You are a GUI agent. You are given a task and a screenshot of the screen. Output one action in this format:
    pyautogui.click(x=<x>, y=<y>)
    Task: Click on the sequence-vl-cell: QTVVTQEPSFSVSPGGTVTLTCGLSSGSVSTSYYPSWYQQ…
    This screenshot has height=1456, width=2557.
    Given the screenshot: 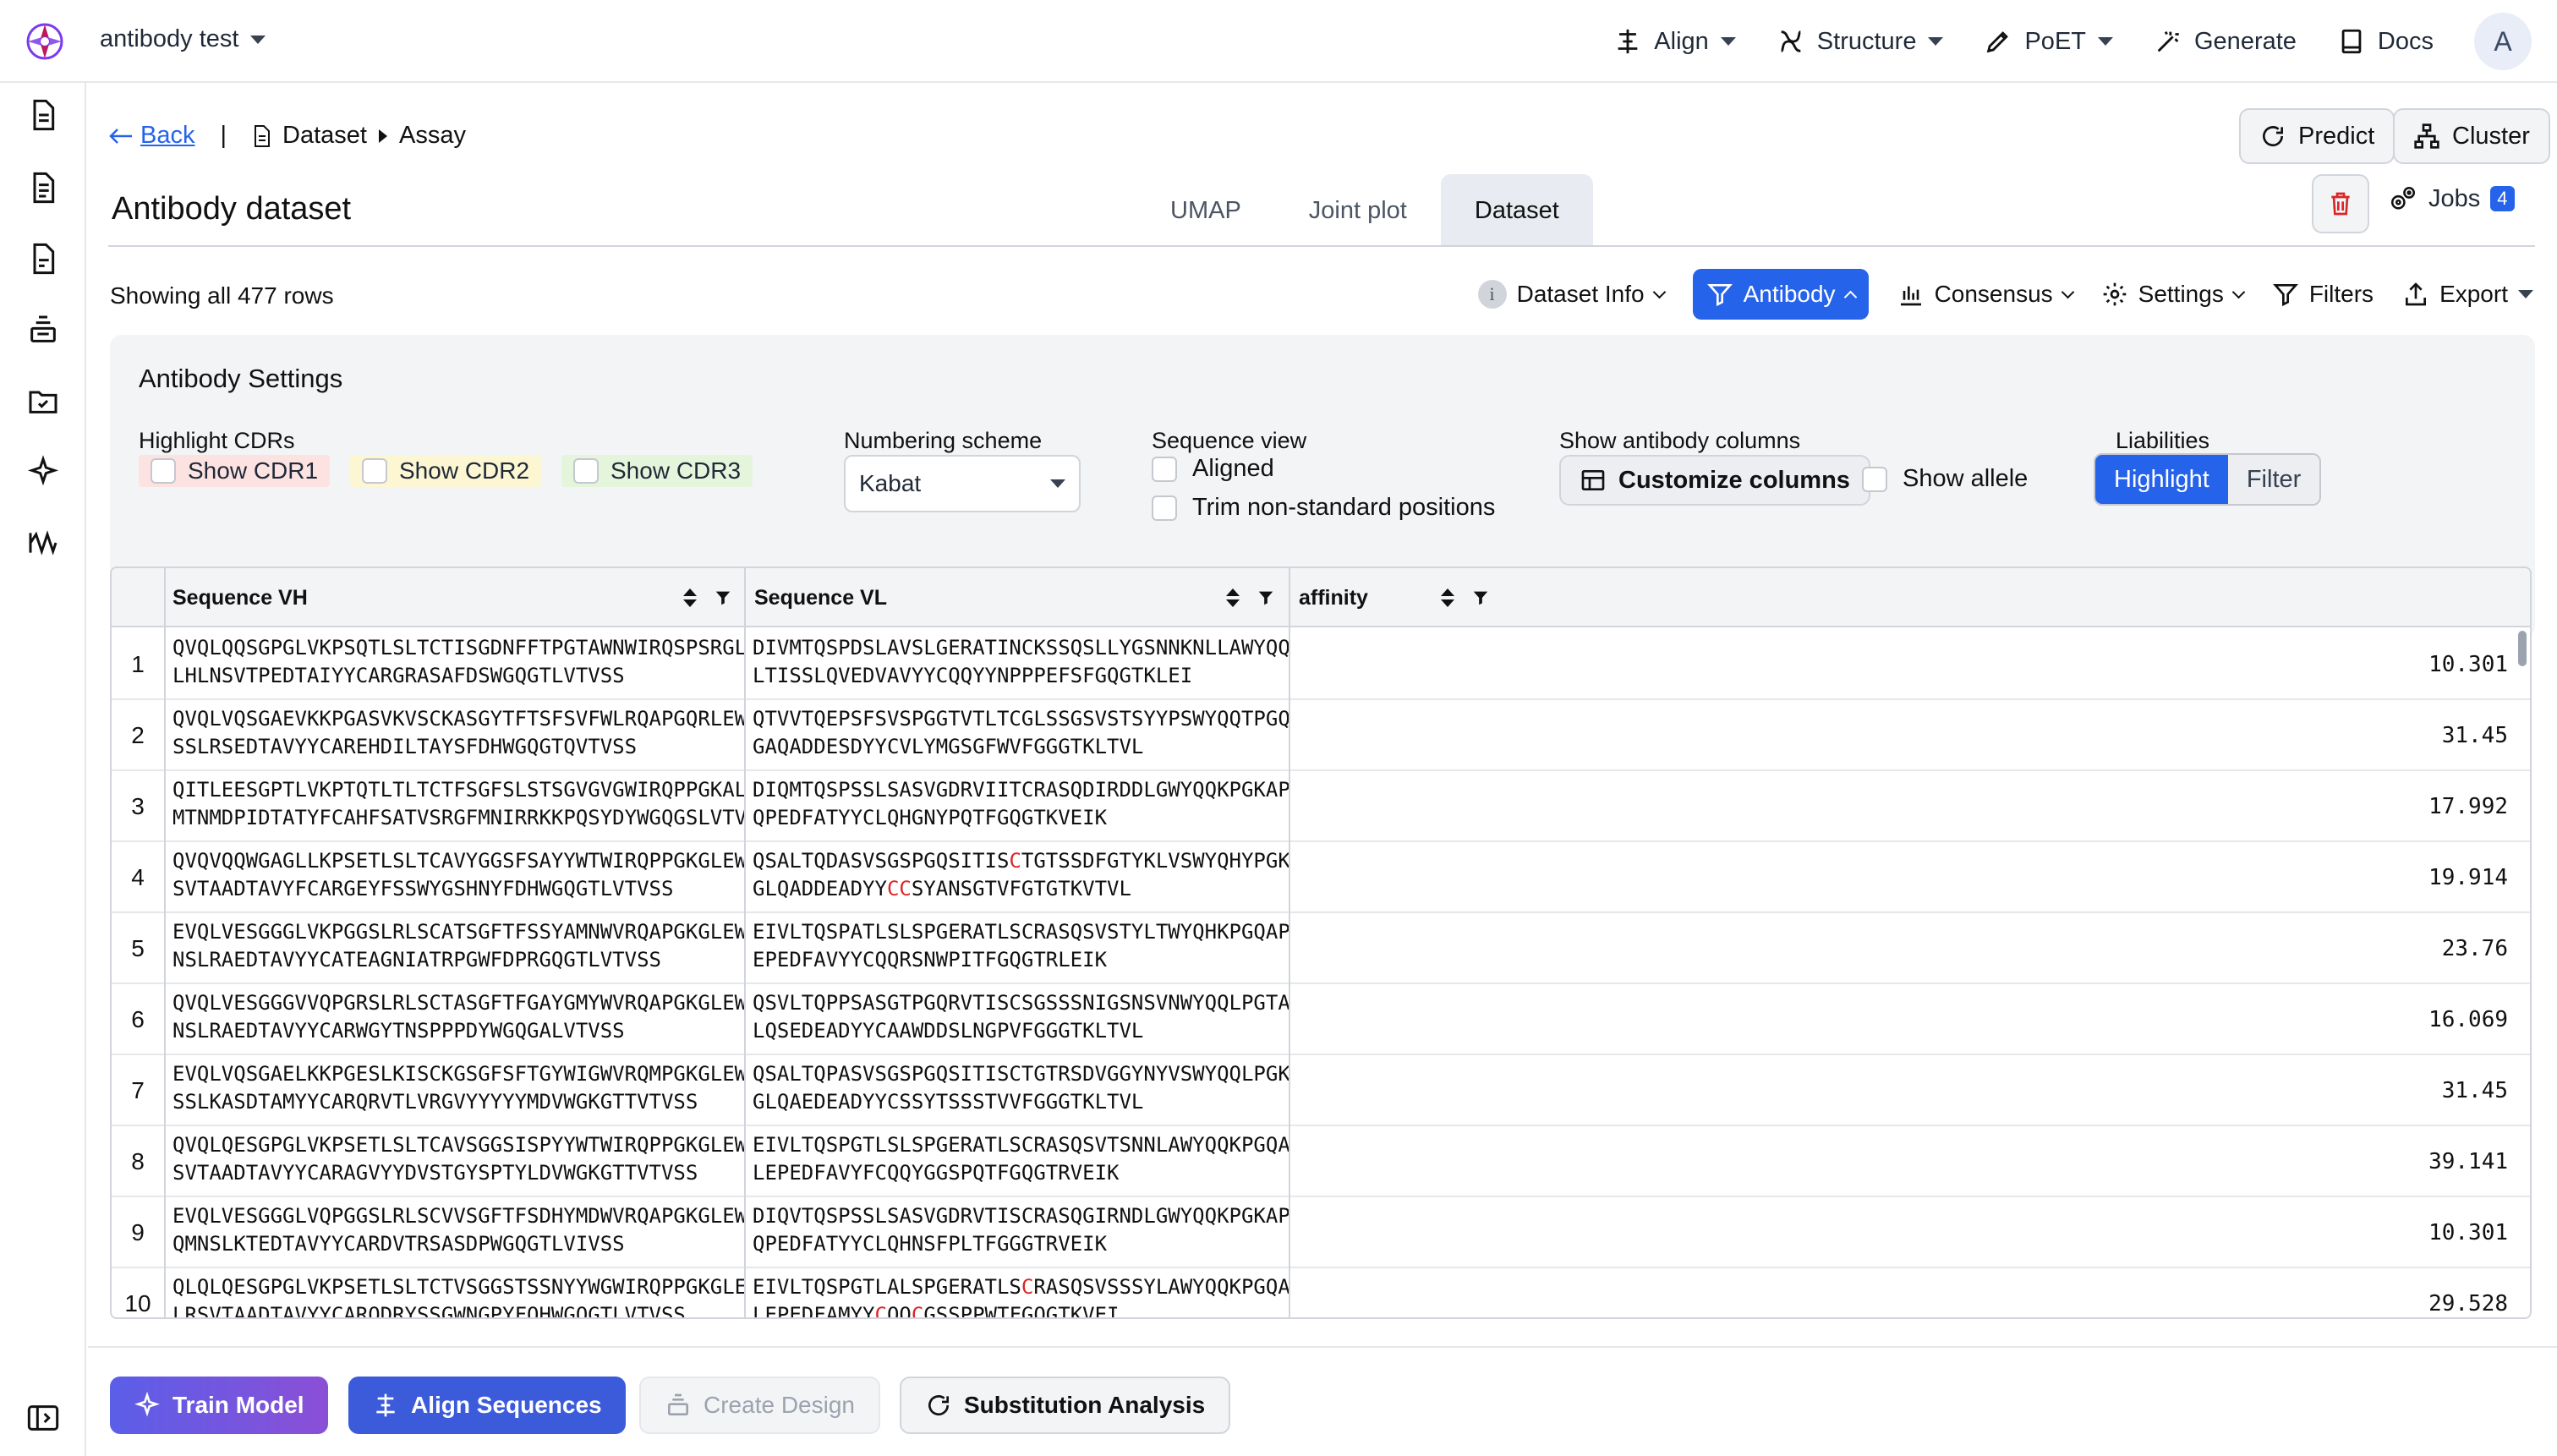 What is the action you would take?
    pyautogui.click(x=1021, y=733)
    